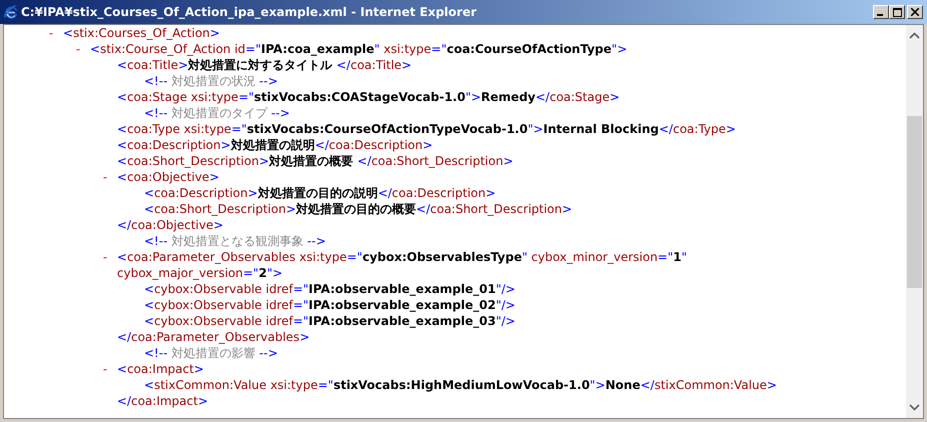 Image resolution: width=927 pixels, height=422 pixels. What do you see at coordinates (320, 193) in the screenshot?
I see `xml-line: <coa:Description>対処措置の目的の説明</coa:Description>` at bounding box center [320, 193].